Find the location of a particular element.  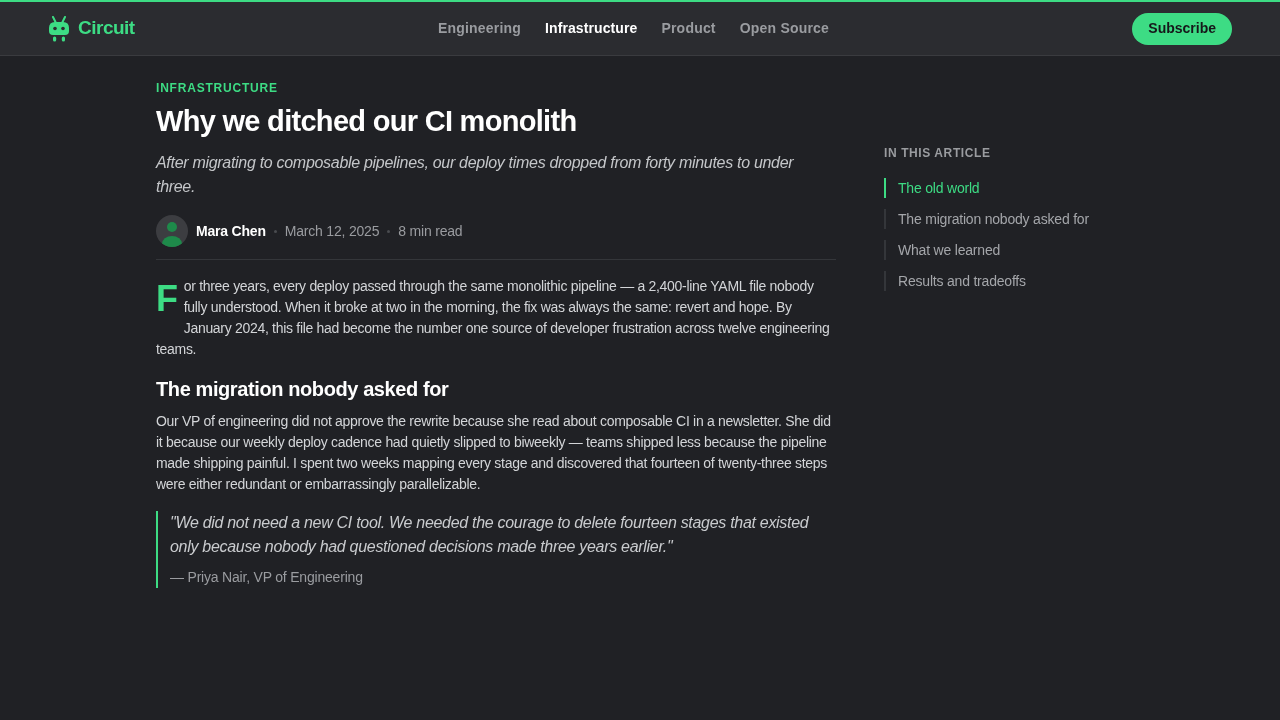

site-logo-link: Circuit is located at coordinates (91, 28).